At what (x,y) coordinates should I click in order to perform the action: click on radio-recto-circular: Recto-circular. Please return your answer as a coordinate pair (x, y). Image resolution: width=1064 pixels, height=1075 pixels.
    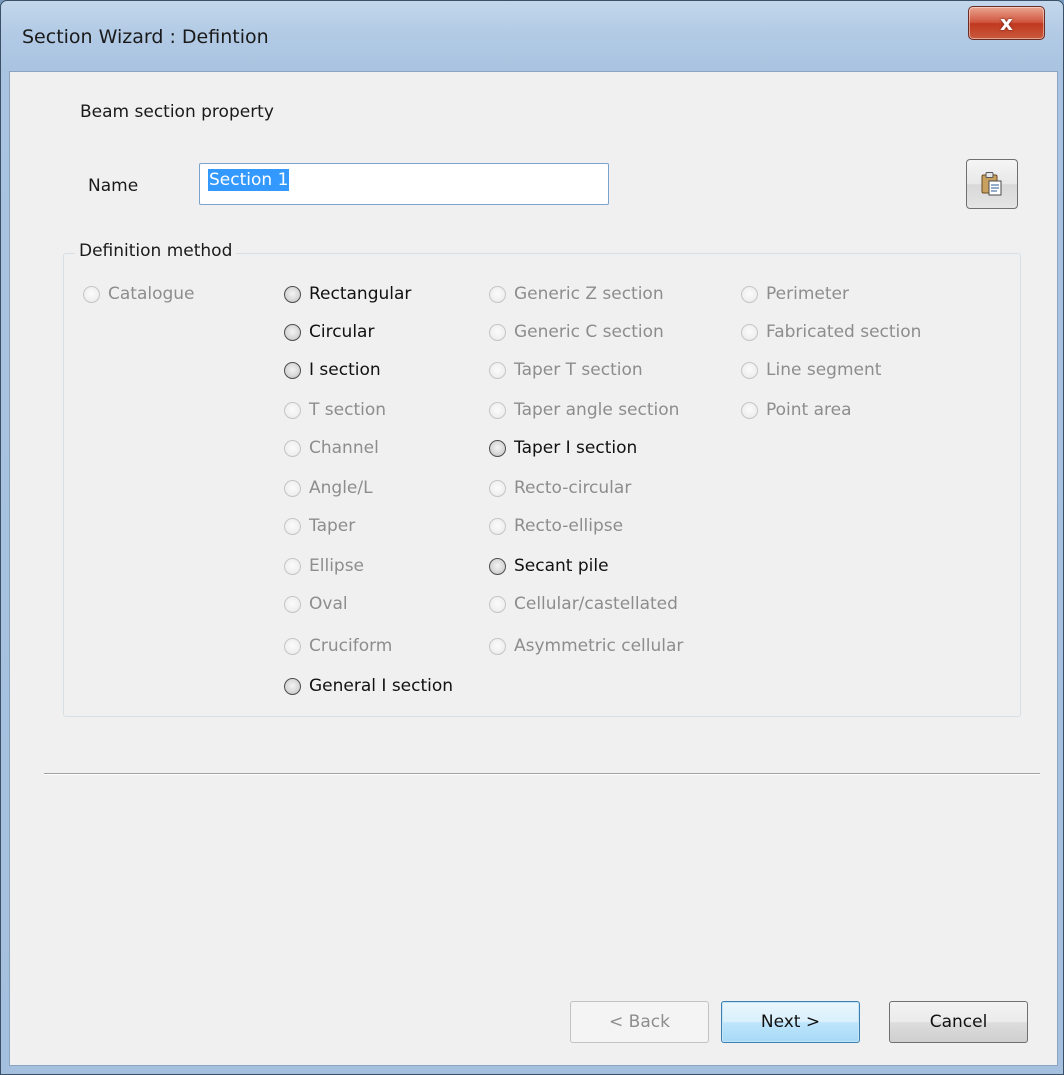
    Looking at the image, I should click on (560, 488).